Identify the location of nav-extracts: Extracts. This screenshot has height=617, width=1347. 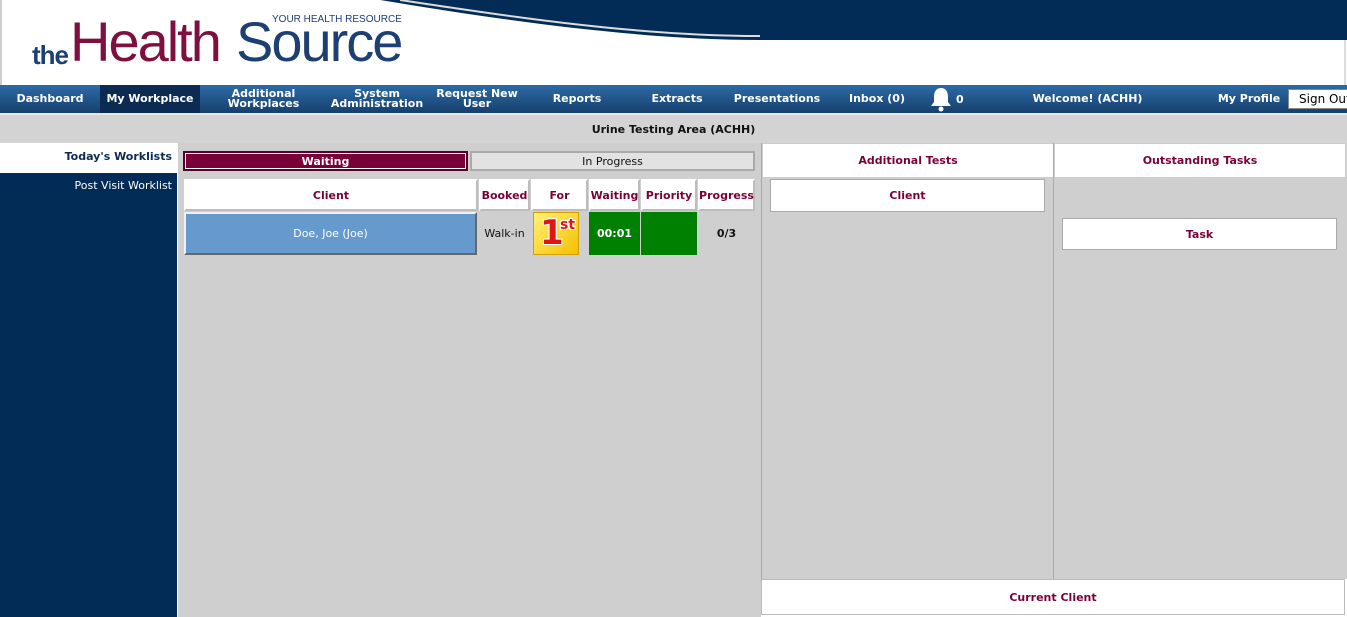
(677, 99).